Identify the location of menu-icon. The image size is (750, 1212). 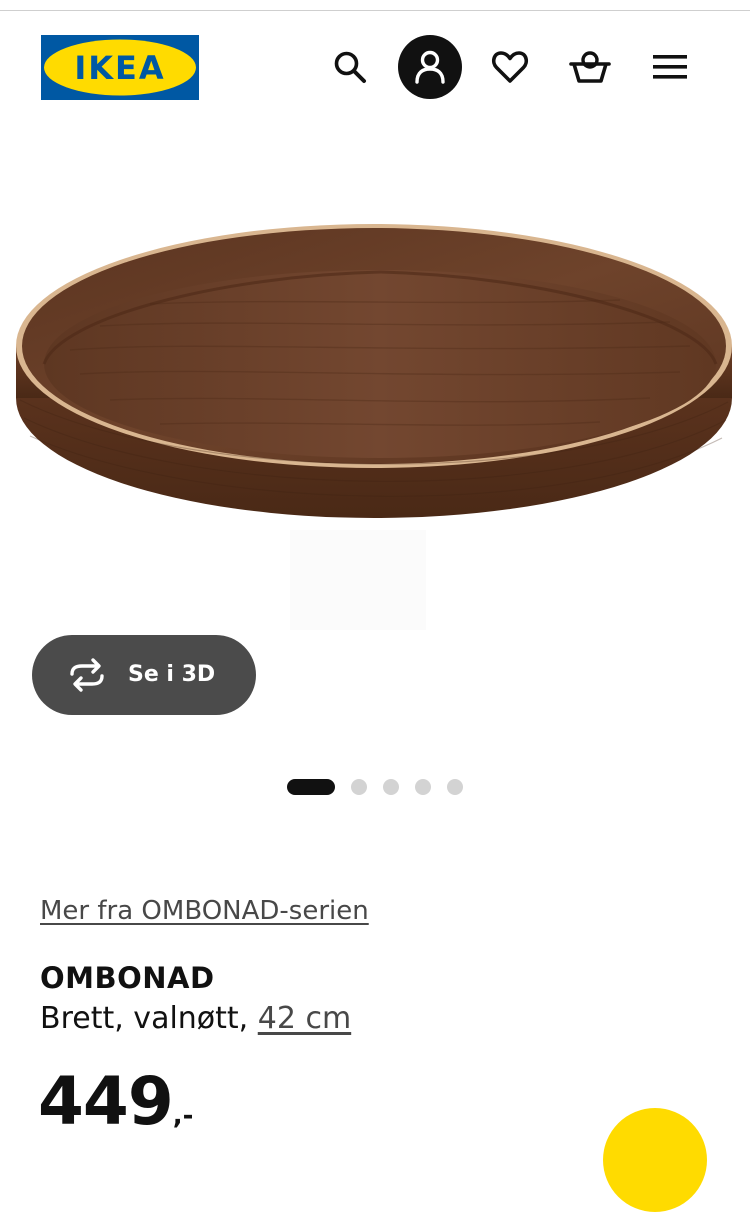
(670, 67).